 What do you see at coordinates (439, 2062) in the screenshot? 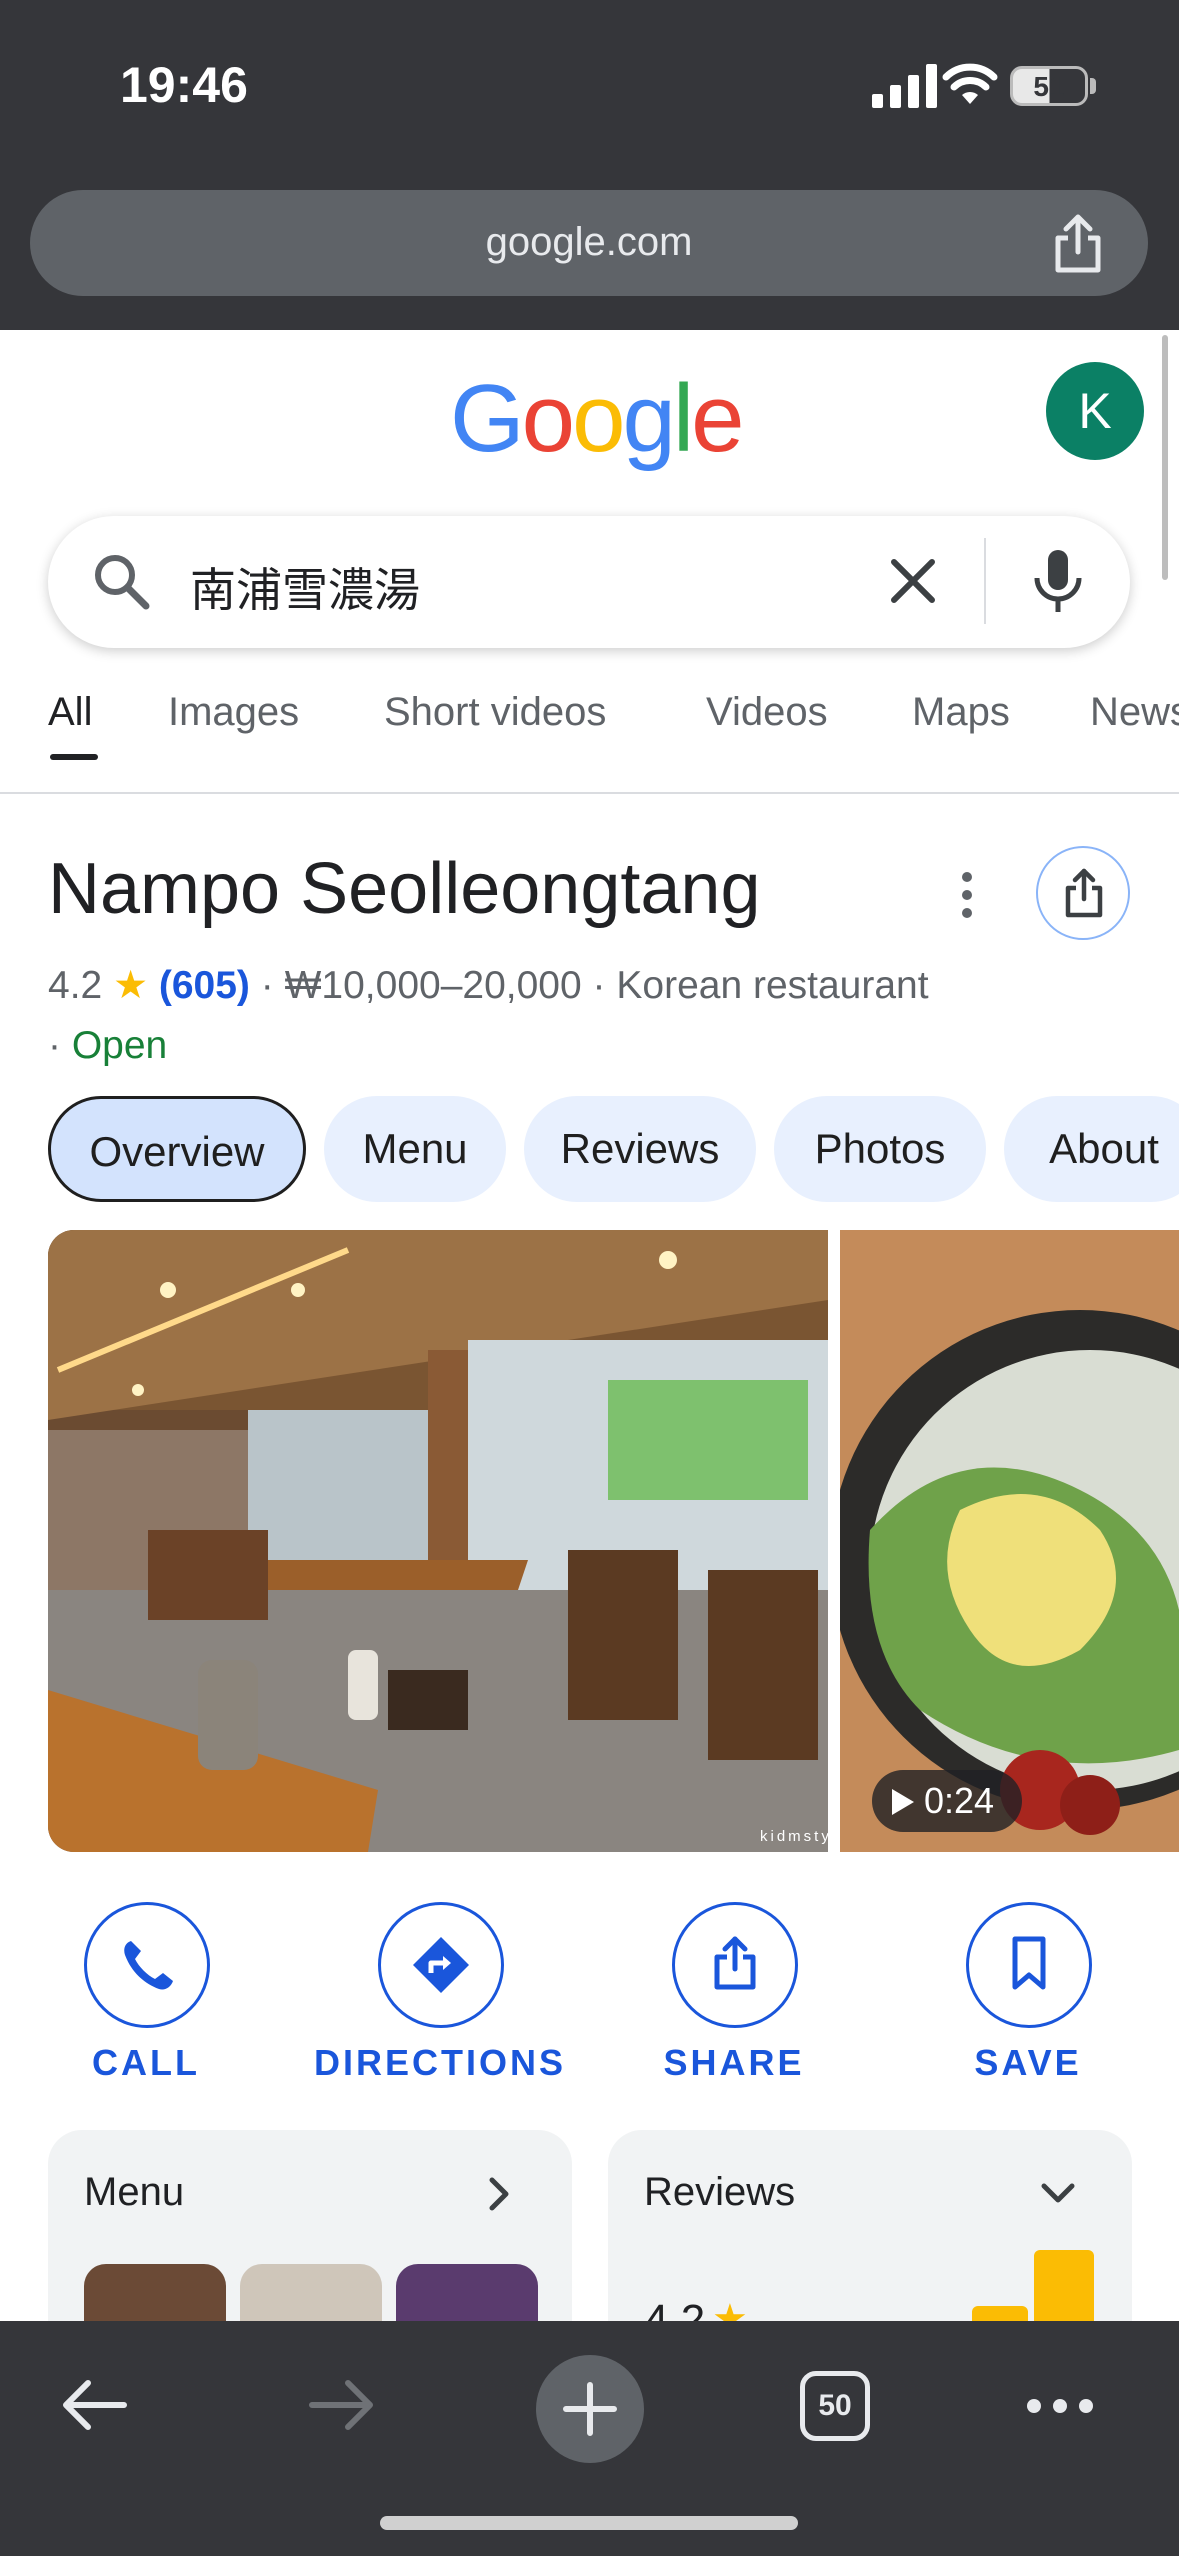
I see `directions-label: DIRECTIONS` at bounding box center [439, 2062].